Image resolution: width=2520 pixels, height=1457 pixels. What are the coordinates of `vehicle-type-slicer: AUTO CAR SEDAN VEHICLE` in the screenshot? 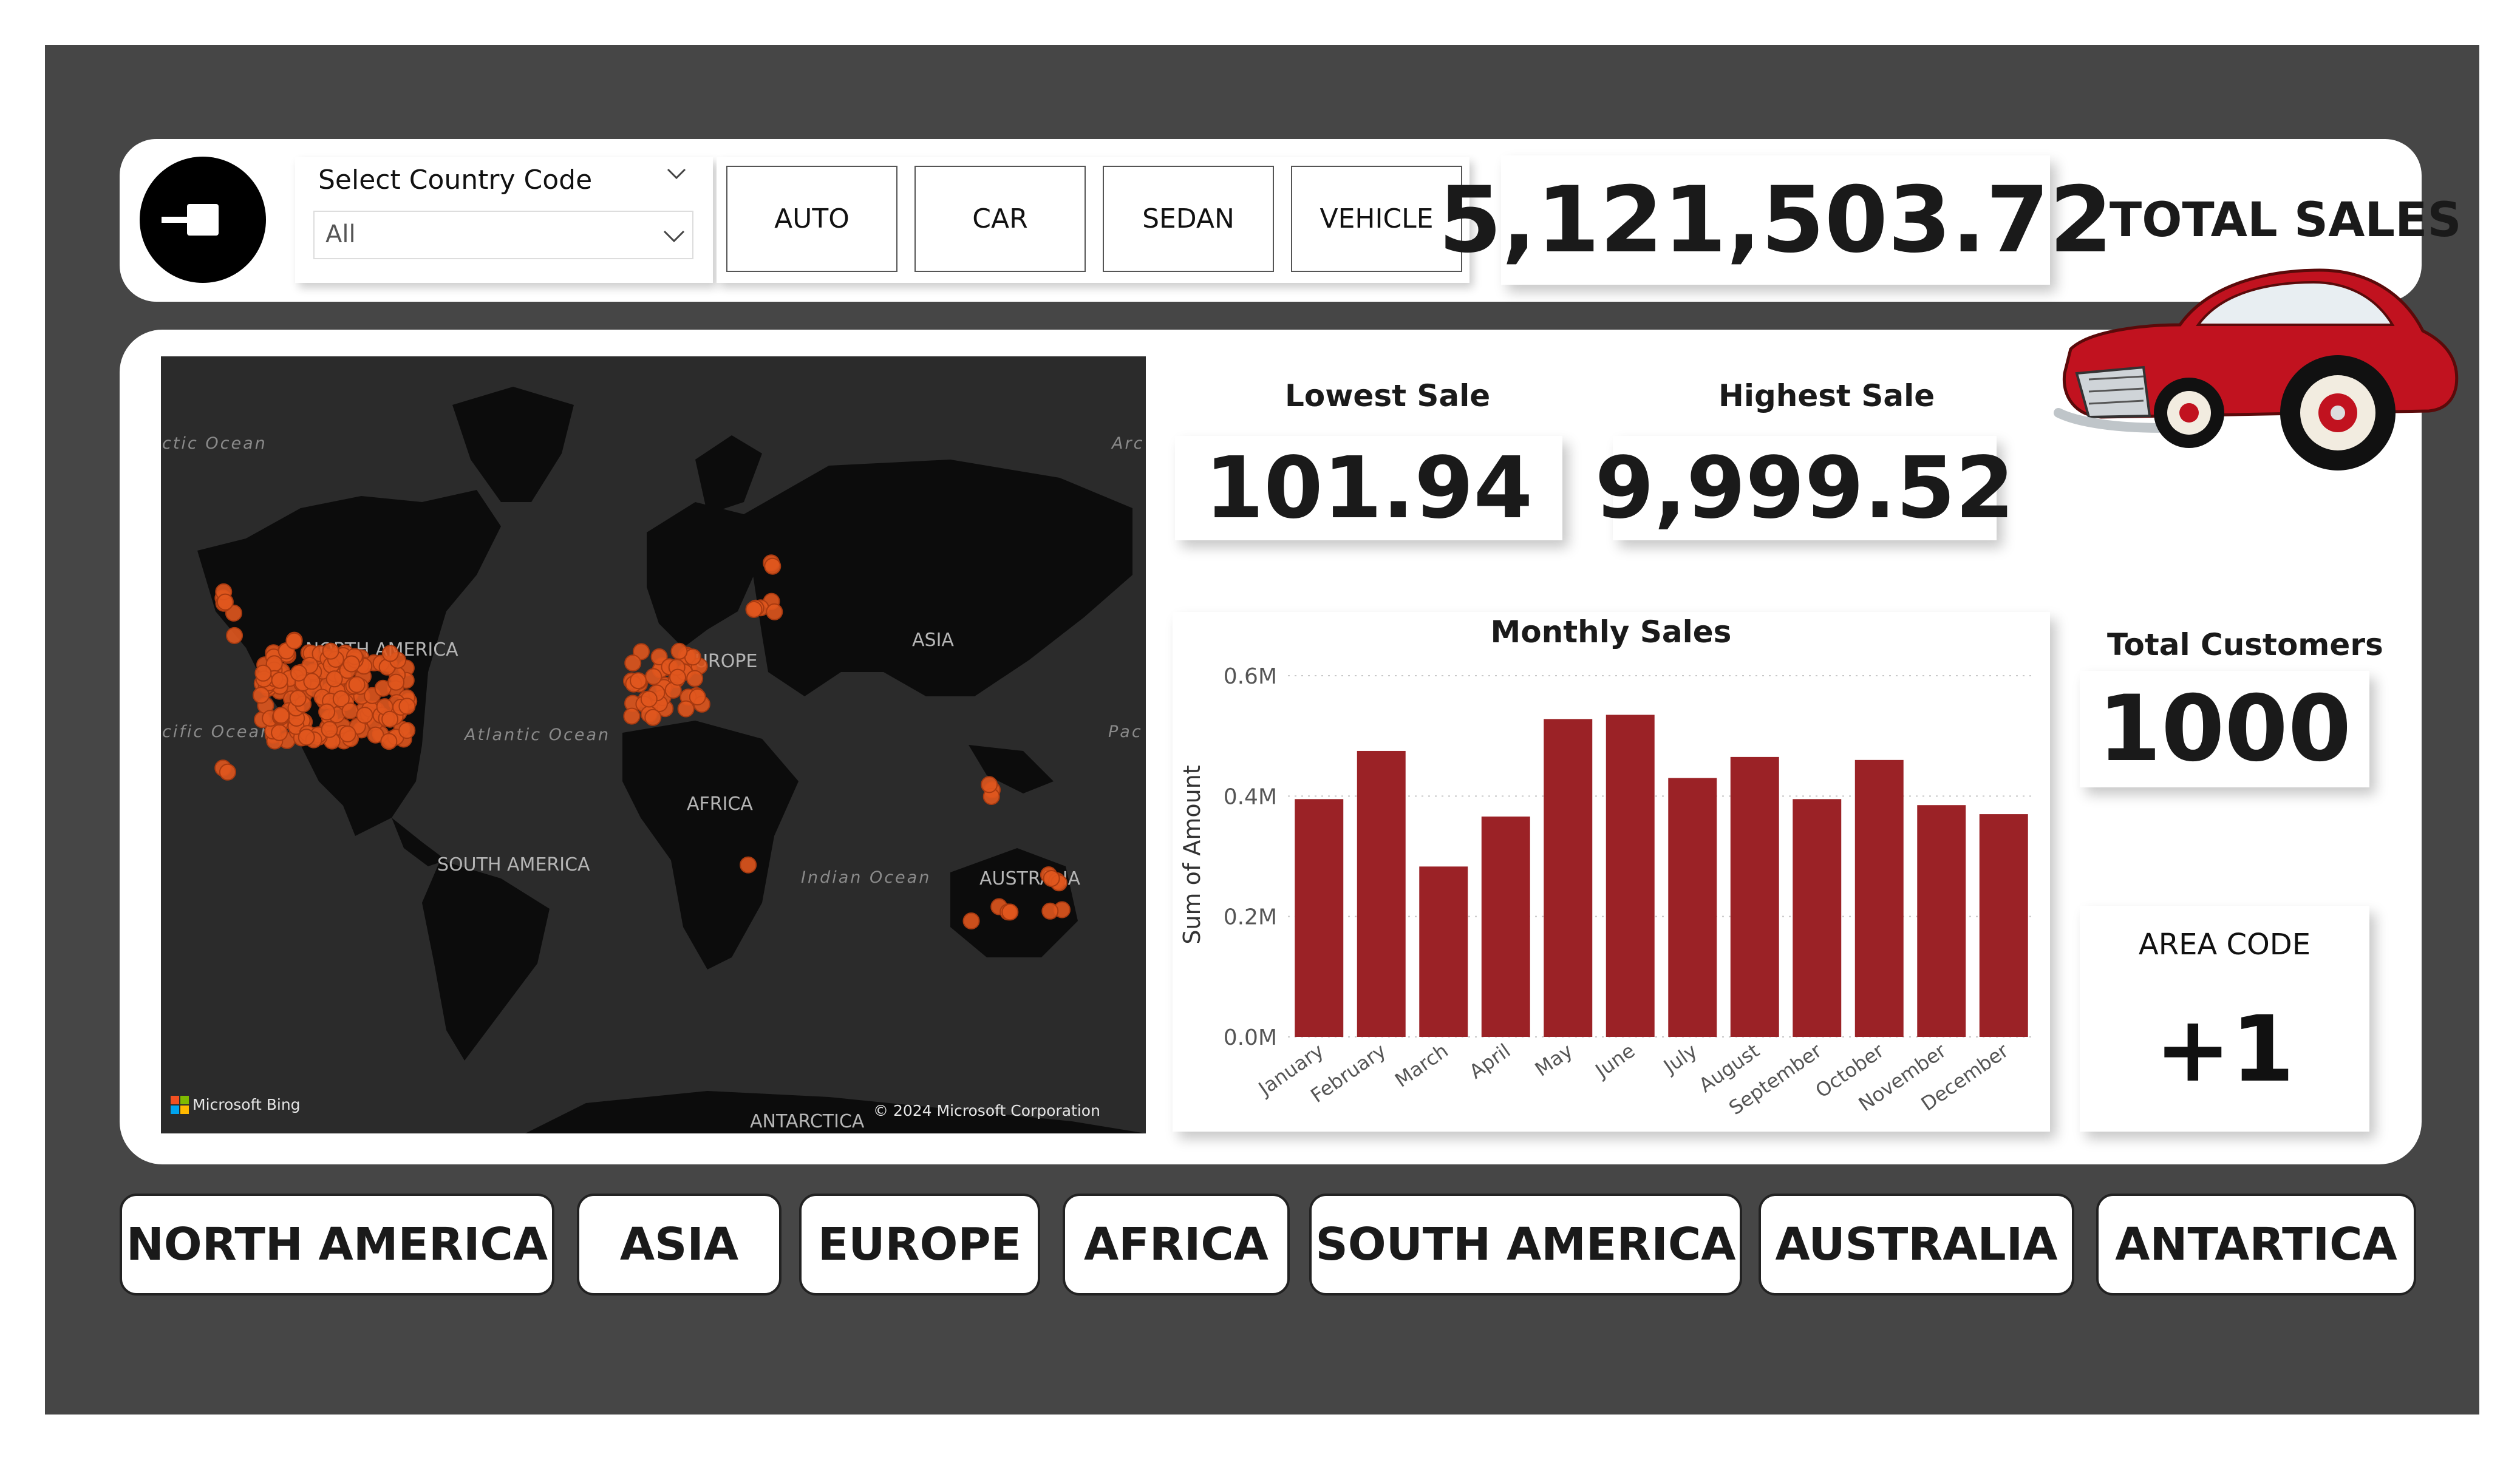 It's located at (1093, 220).